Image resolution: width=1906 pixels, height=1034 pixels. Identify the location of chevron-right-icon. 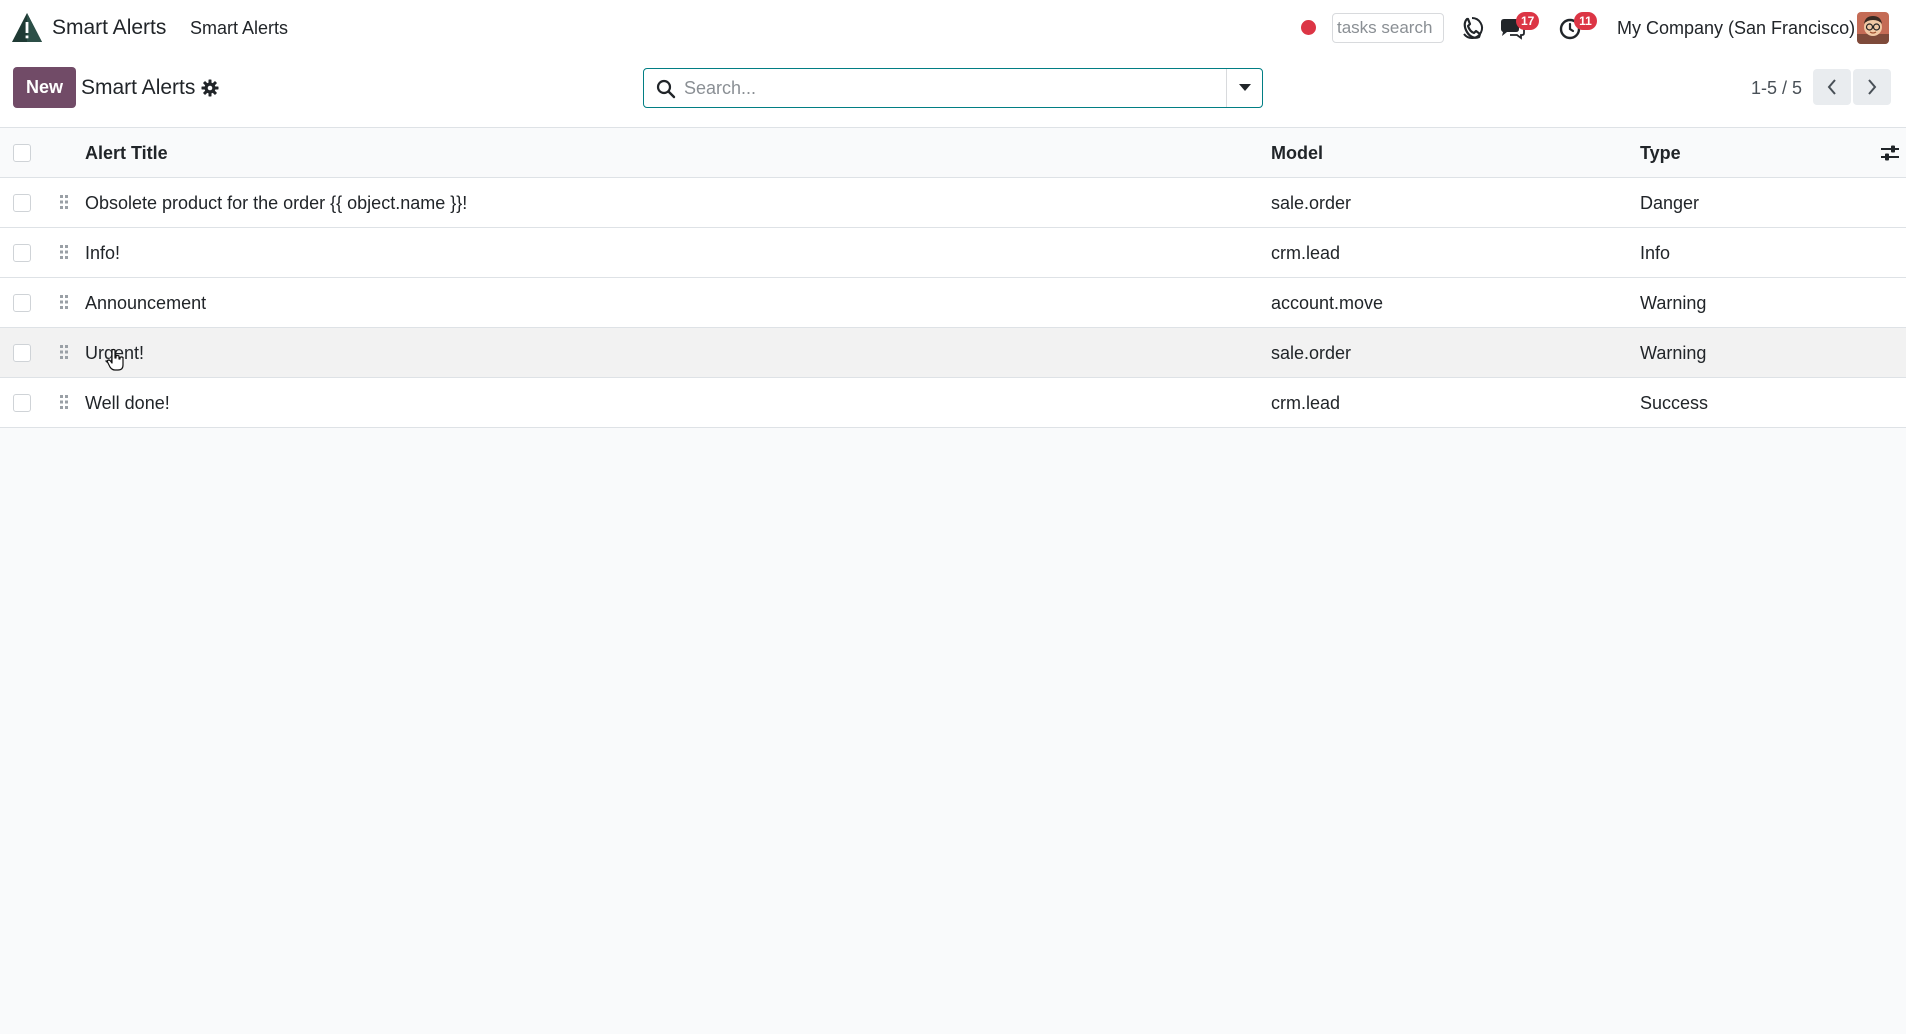
(1872, 87).